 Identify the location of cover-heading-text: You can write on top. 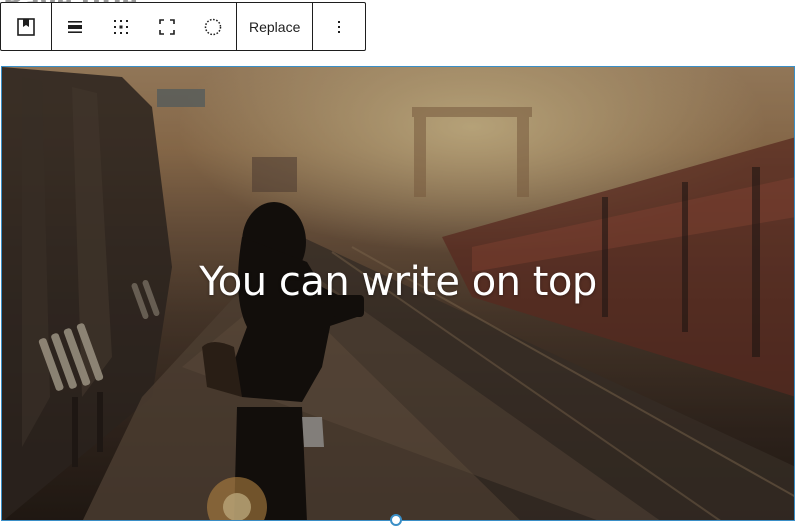
(398, 282).